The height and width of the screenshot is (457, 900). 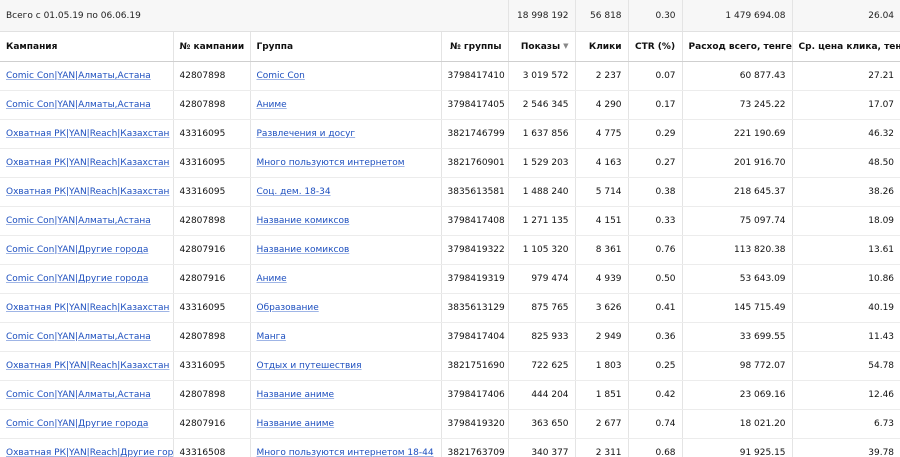 What do you see at coordinates (474, 395) in the screenshot?
I see `cell-group-no: 3798417406` at bounding box center [474, 395].